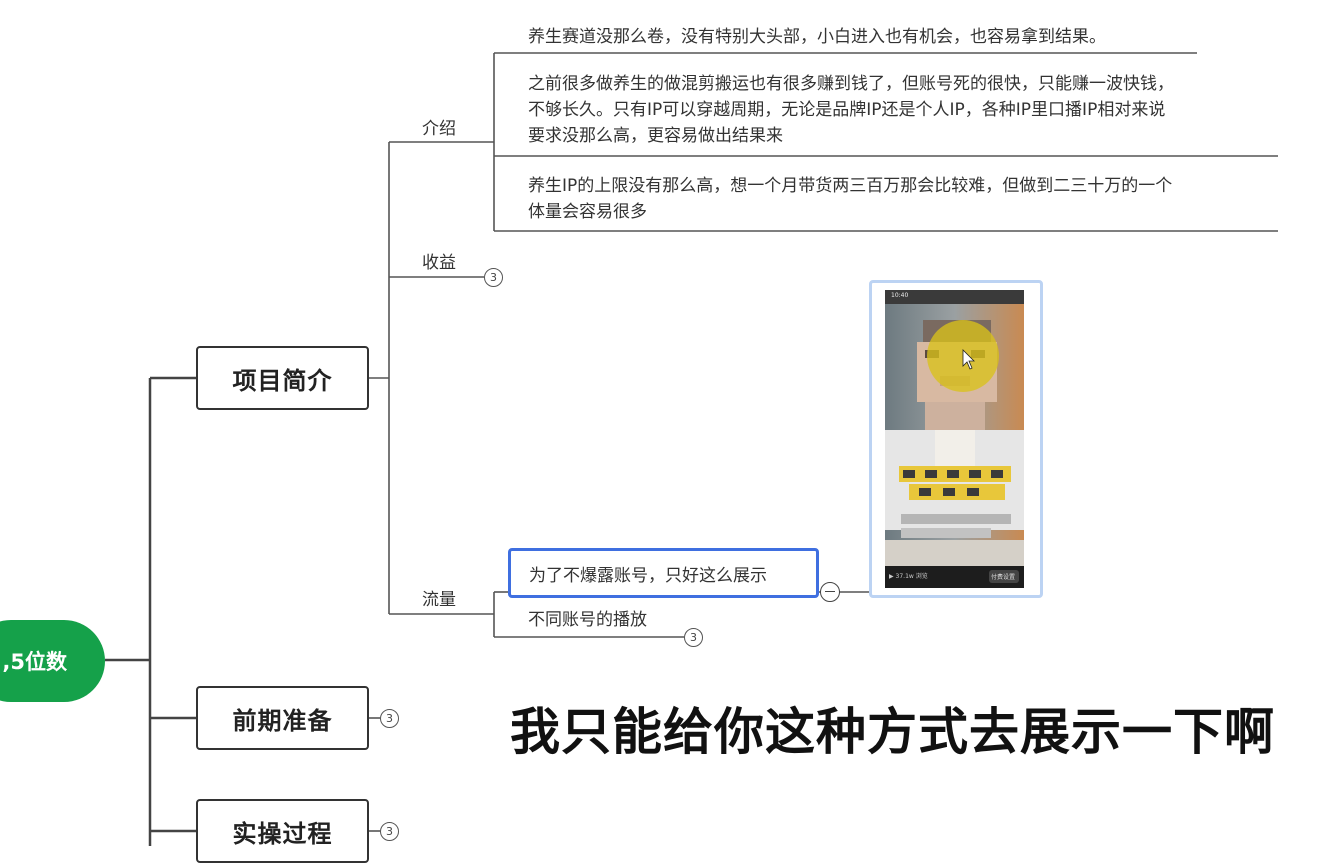 Image resolution: width=1329 pixels, height=863 pixels. I want to click on collapse-traffic-leaf-button, so click(830, 592).